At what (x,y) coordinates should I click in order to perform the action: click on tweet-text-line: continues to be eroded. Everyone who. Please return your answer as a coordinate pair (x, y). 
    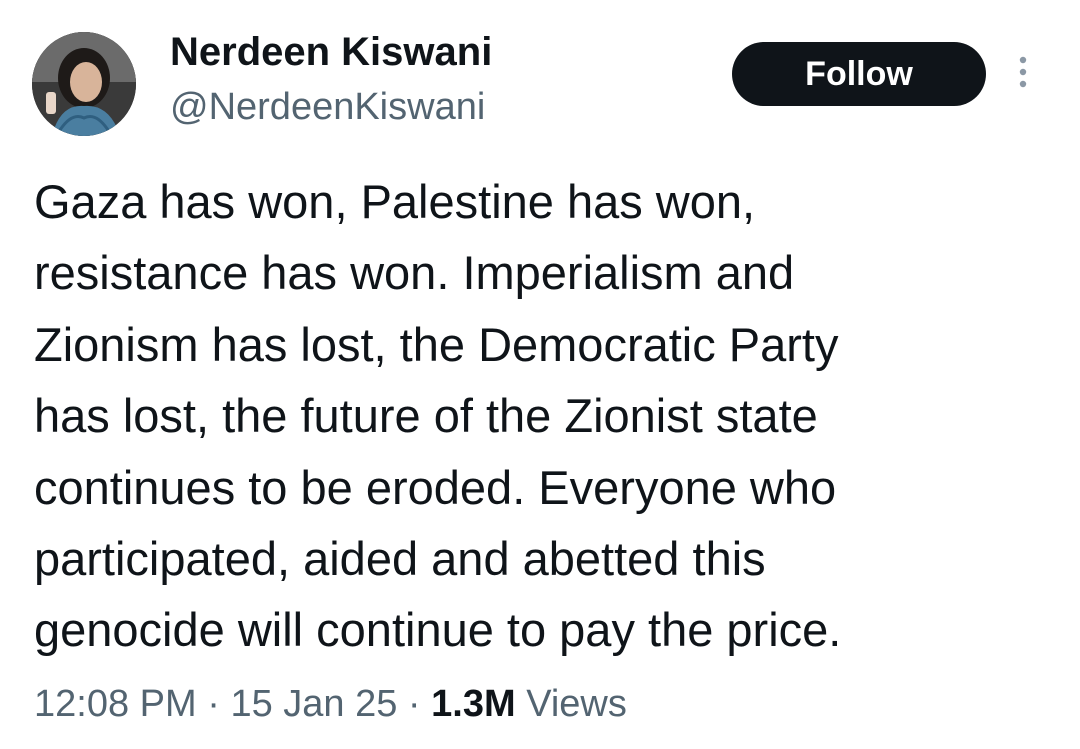
    Looking at the image, I should click on (435, 487).